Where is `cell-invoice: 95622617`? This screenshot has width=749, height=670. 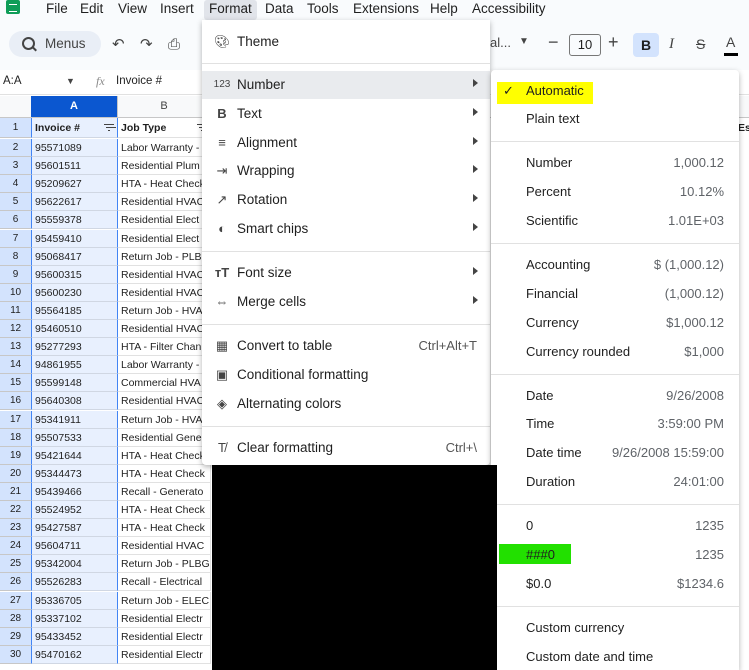 cell-invoice: 95622617 is located at coordinates (74, 202).